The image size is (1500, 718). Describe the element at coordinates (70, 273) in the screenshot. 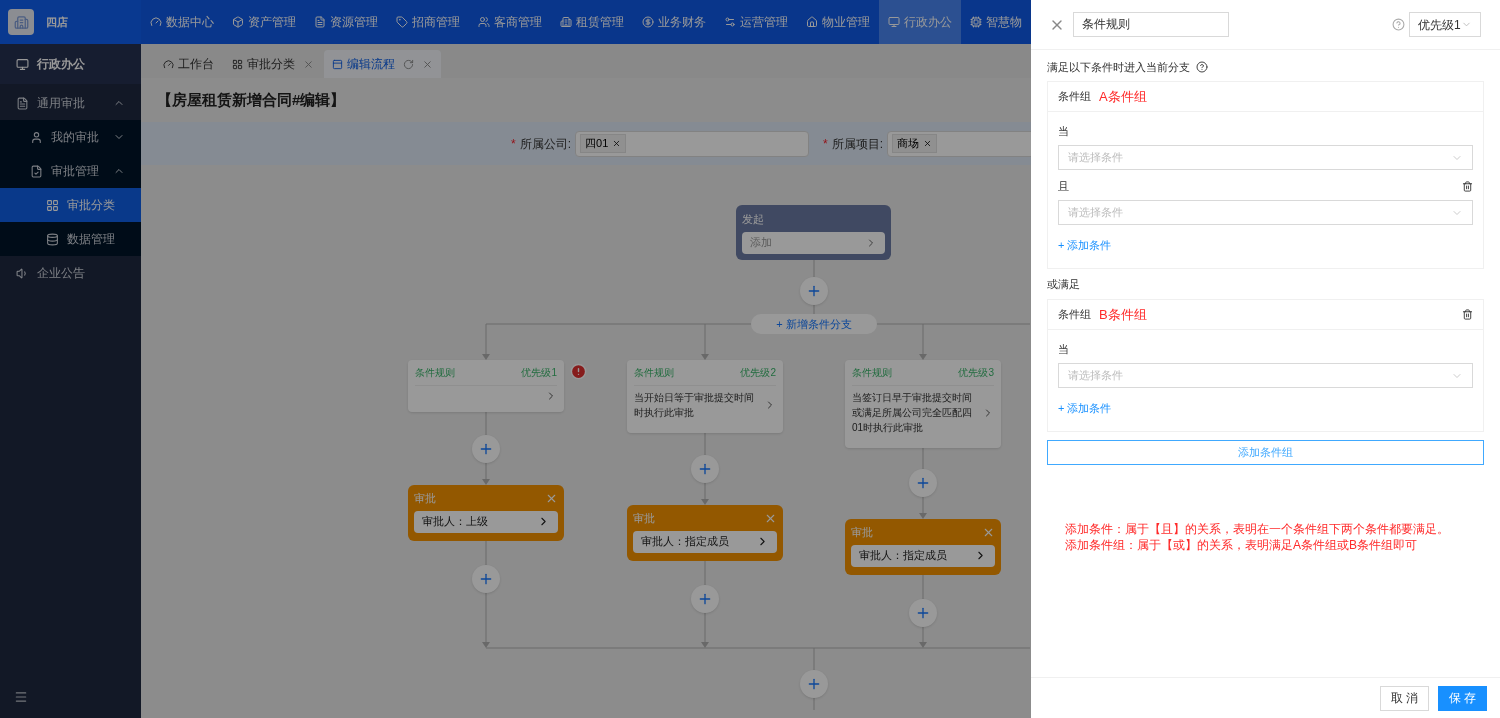

I see `sidebar-item: 企业公告` at that location.